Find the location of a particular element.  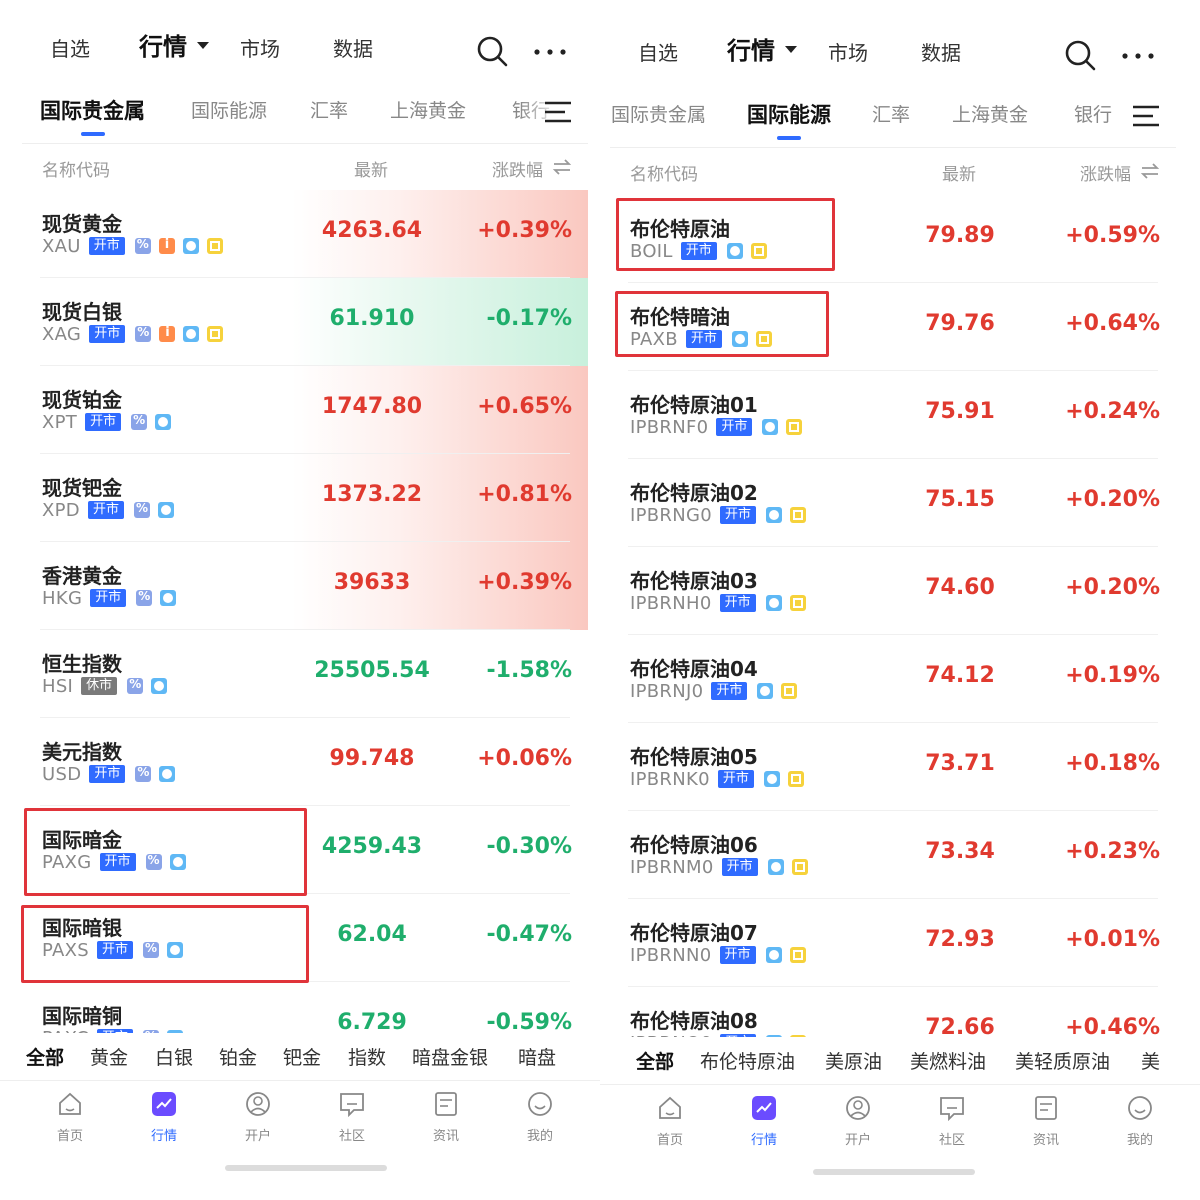

list-item: 布伦特原油06 IPBRNM0 开市 73.34 +0.23% is located at coordinates (893, 855).